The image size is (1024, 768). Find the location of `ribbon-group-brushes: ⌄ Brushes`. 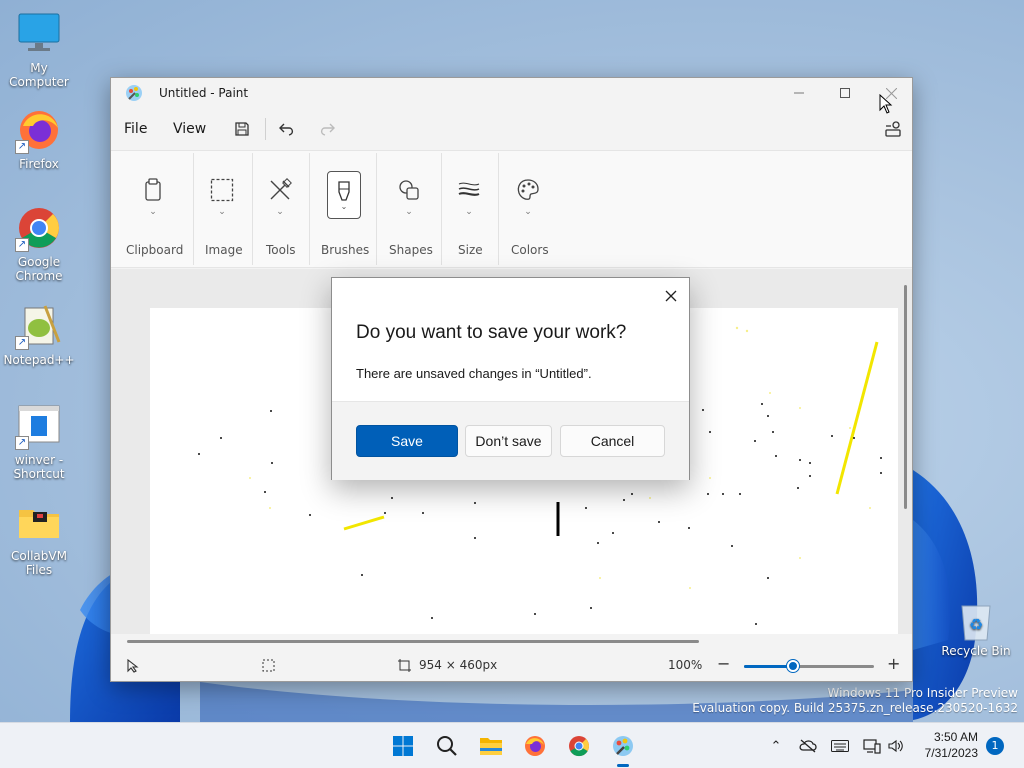

ribbon-group-brushes: ⌄ Brushes is located at coordinates (343, 209).